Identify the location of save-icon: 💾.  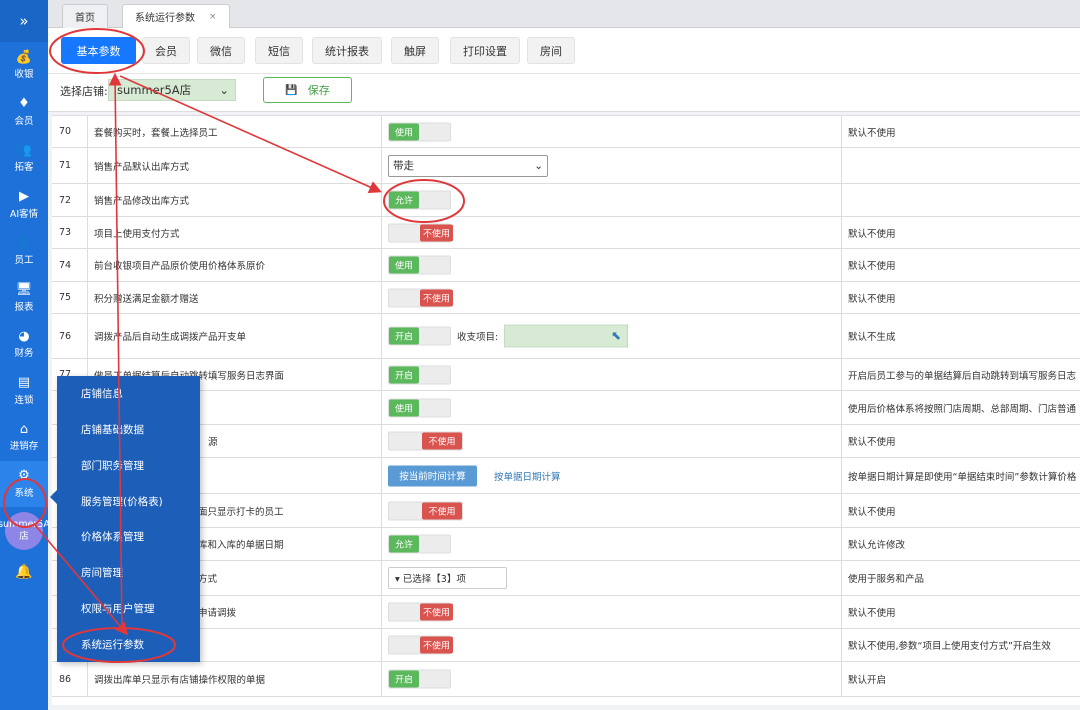
(291, 90).